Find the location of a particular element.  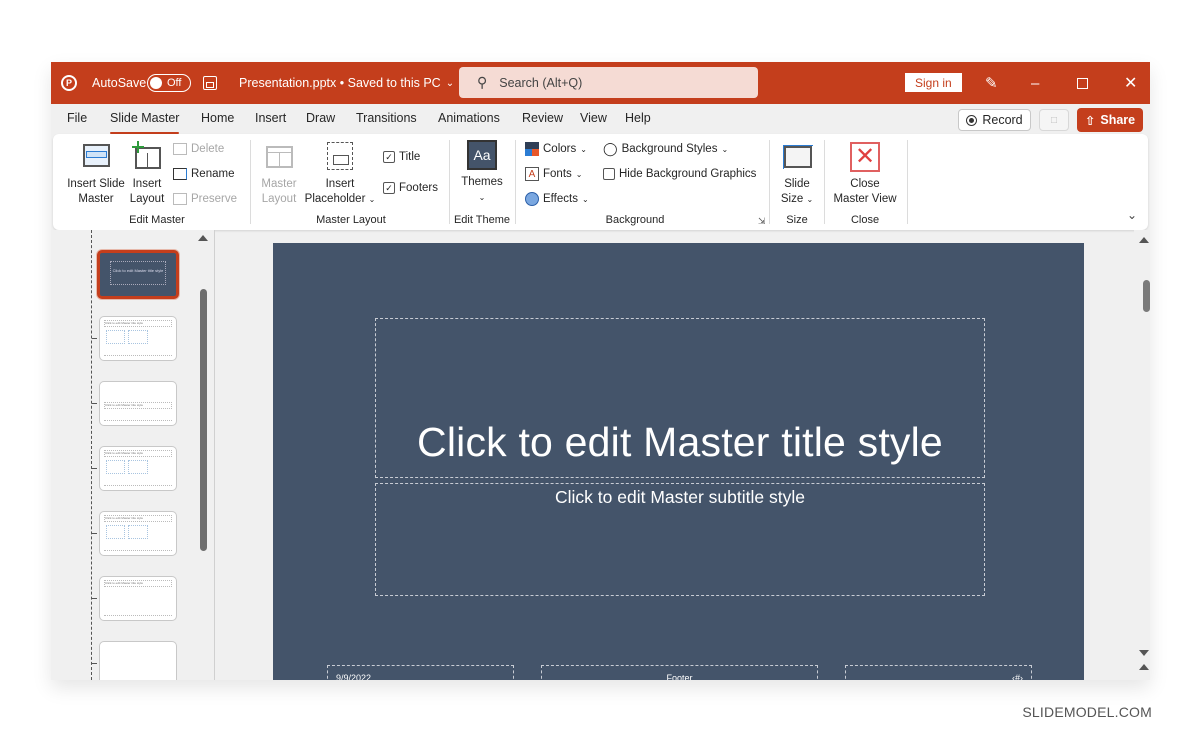

slide-size-label-2: Size ⌄ is located at coordinates (797, 199).